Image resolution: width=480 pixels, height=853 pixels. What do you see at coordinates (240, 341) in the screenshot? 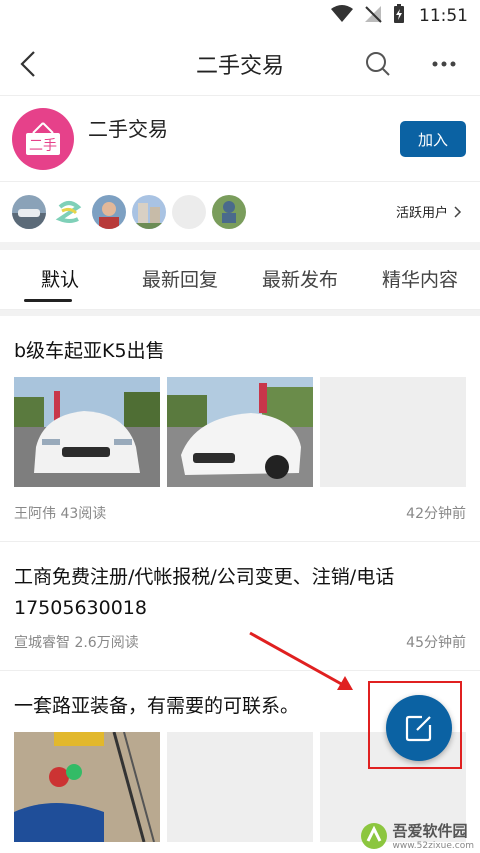
I see `post-title: b级车起亚K5出售` at bounding box center [240, 341].